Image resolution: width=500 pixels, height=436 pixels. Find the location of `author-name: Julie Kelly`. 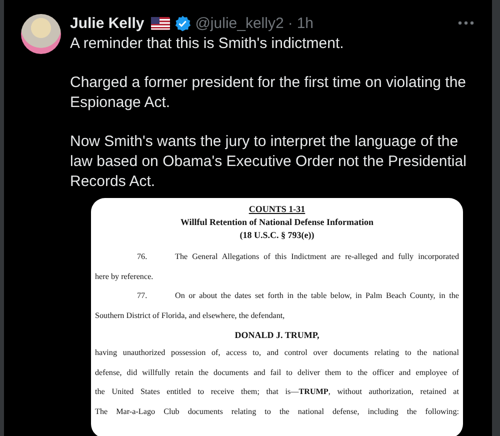

author-name: Julie Kelly is located at coordinates (107, 23).